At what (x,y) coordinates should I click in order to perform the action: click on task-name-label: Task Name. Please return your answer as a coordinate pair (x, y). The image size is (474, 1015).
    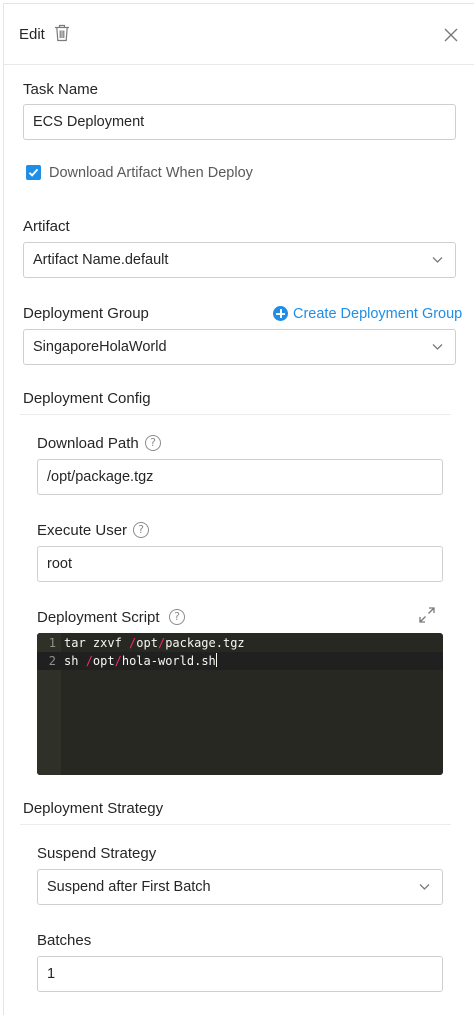
    Looking at the image, I should click on (61, 89).